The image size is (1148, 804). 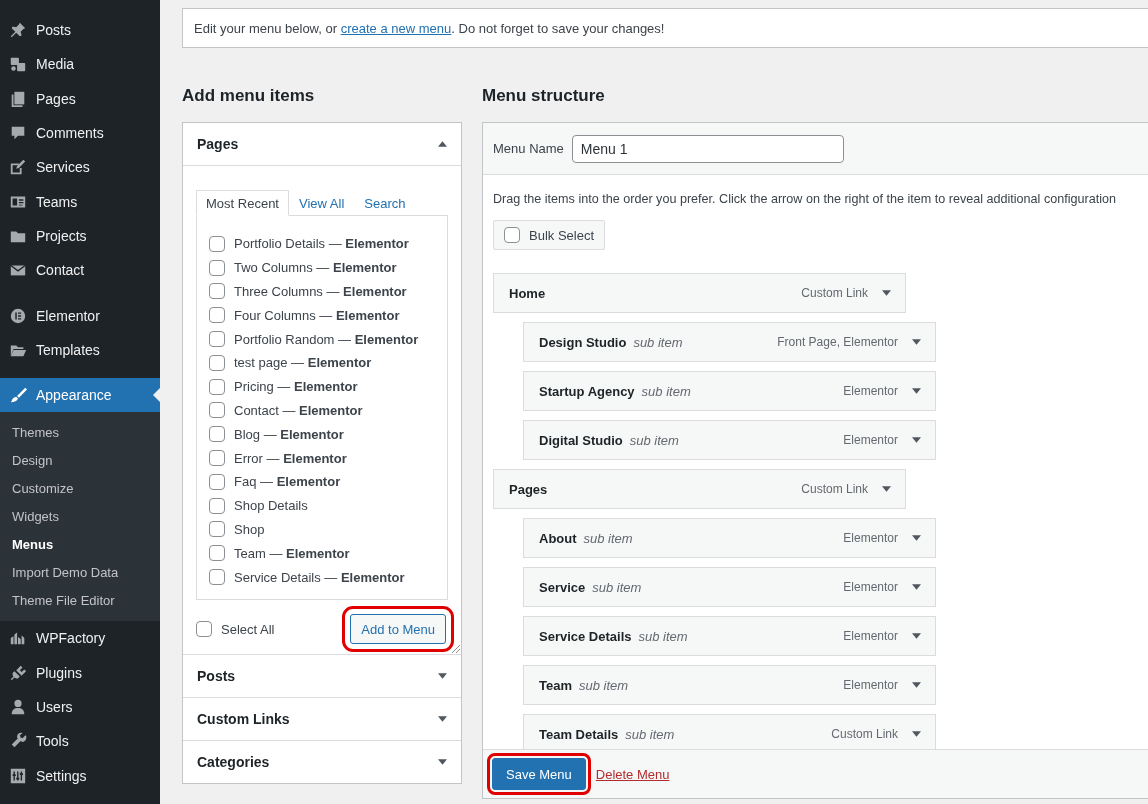 I want to click on sidebar-item: Contact, so click(x=80, y=270).